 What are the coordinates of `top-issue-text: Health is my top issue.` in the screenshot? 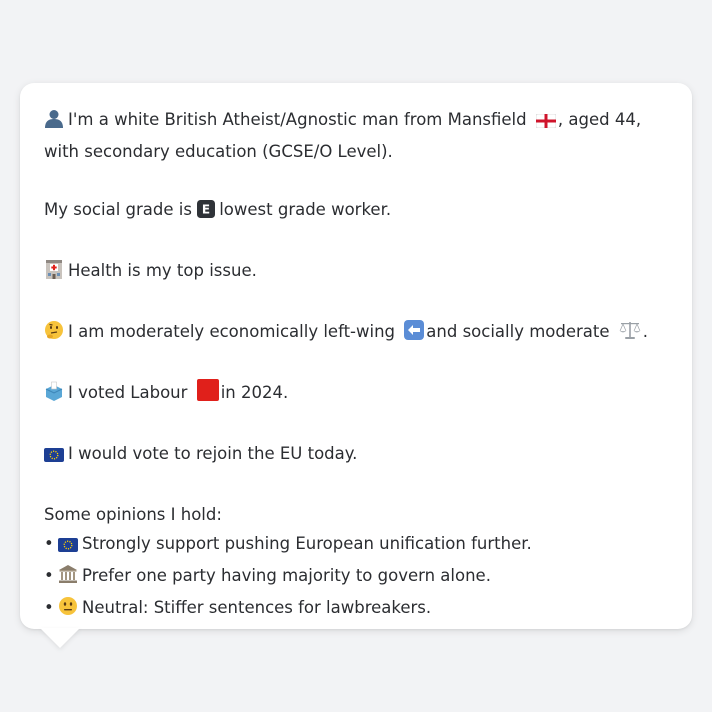 It's located at (162, 270).